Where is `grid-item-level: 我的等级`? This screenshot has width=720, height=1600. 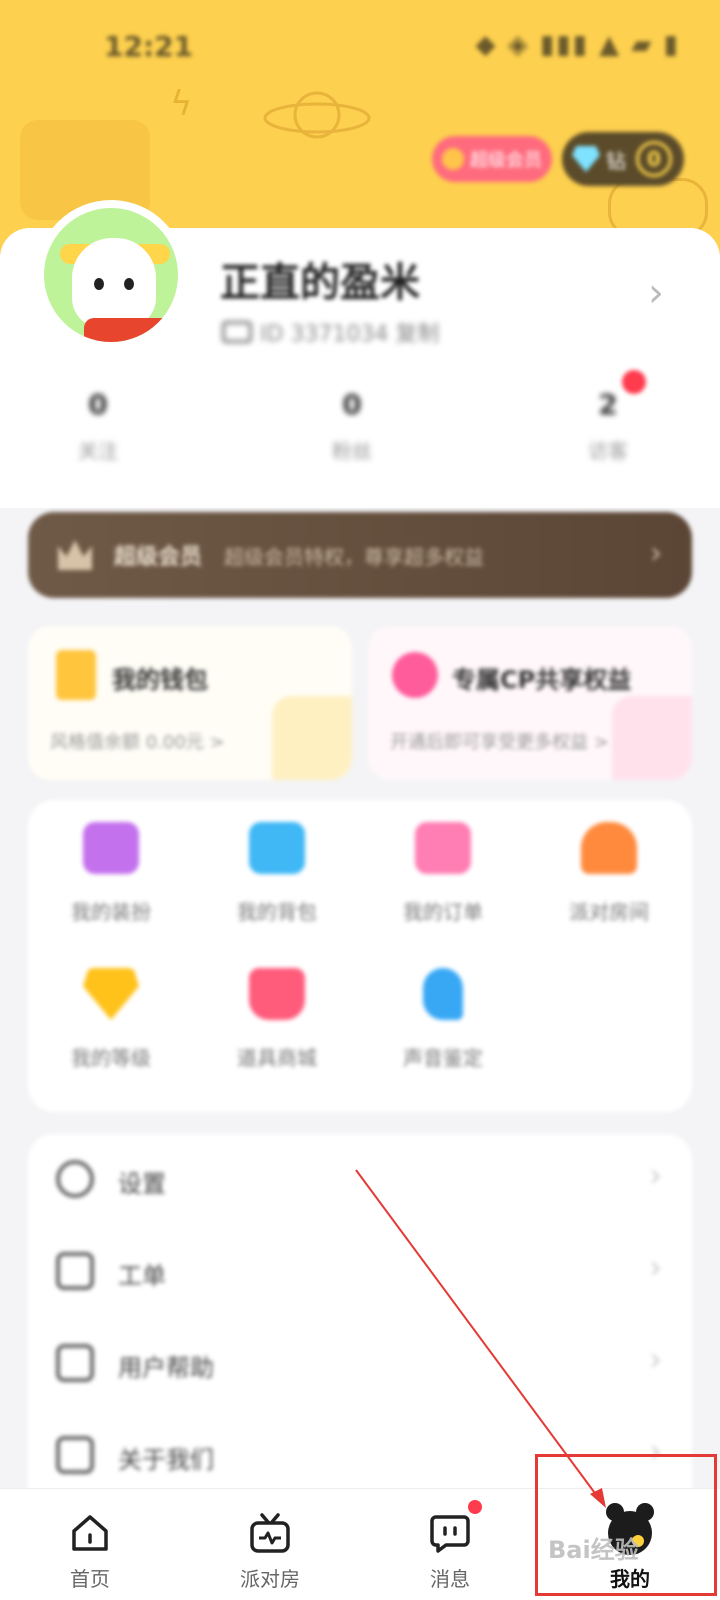 grid-item-level: 我的等级 is located at coordinates (111, 1016).